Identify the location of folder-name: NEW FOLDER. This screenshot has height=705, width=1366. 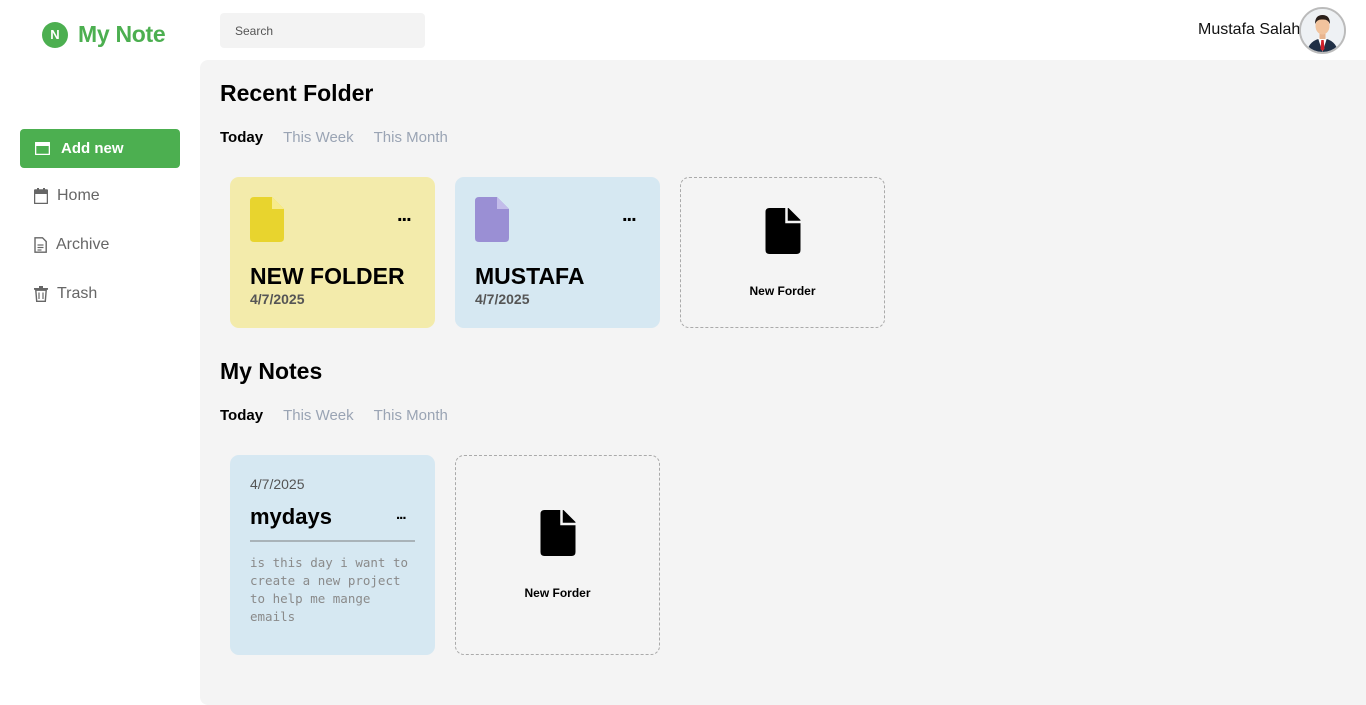
(327, 276).